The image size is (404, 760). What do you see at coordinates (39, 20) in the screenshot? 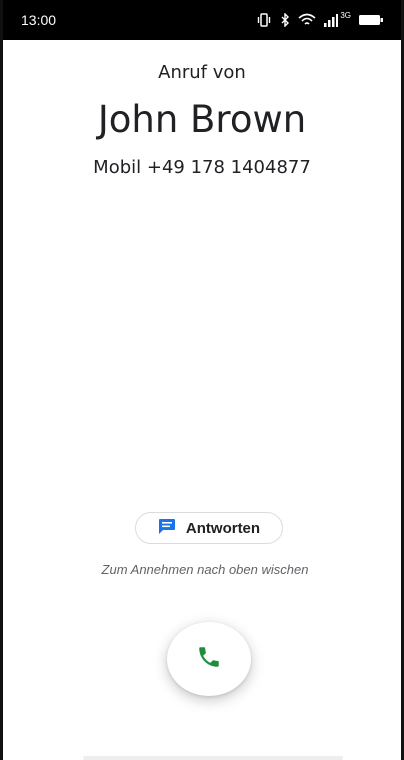
I see `status-time: 13:00` at bounding box center [39, 20].